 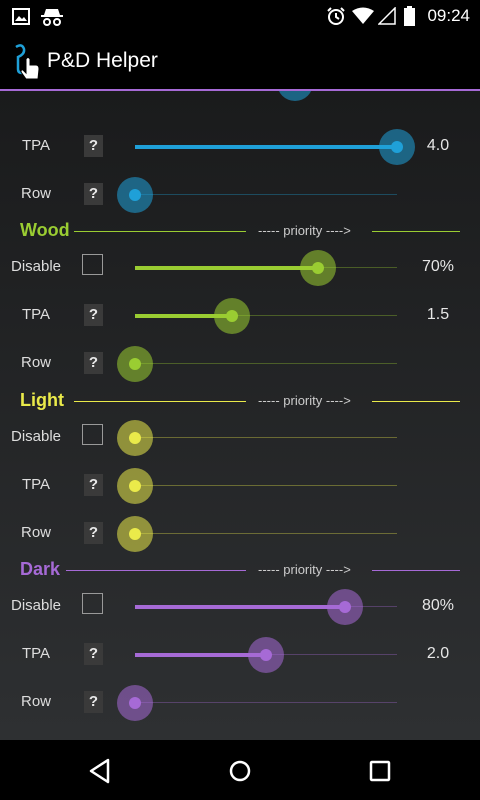 What do you see at coordinates (36, 436) in the screenshot?
I see `light-disable-label: Disable` at bounding box center [36, 436].